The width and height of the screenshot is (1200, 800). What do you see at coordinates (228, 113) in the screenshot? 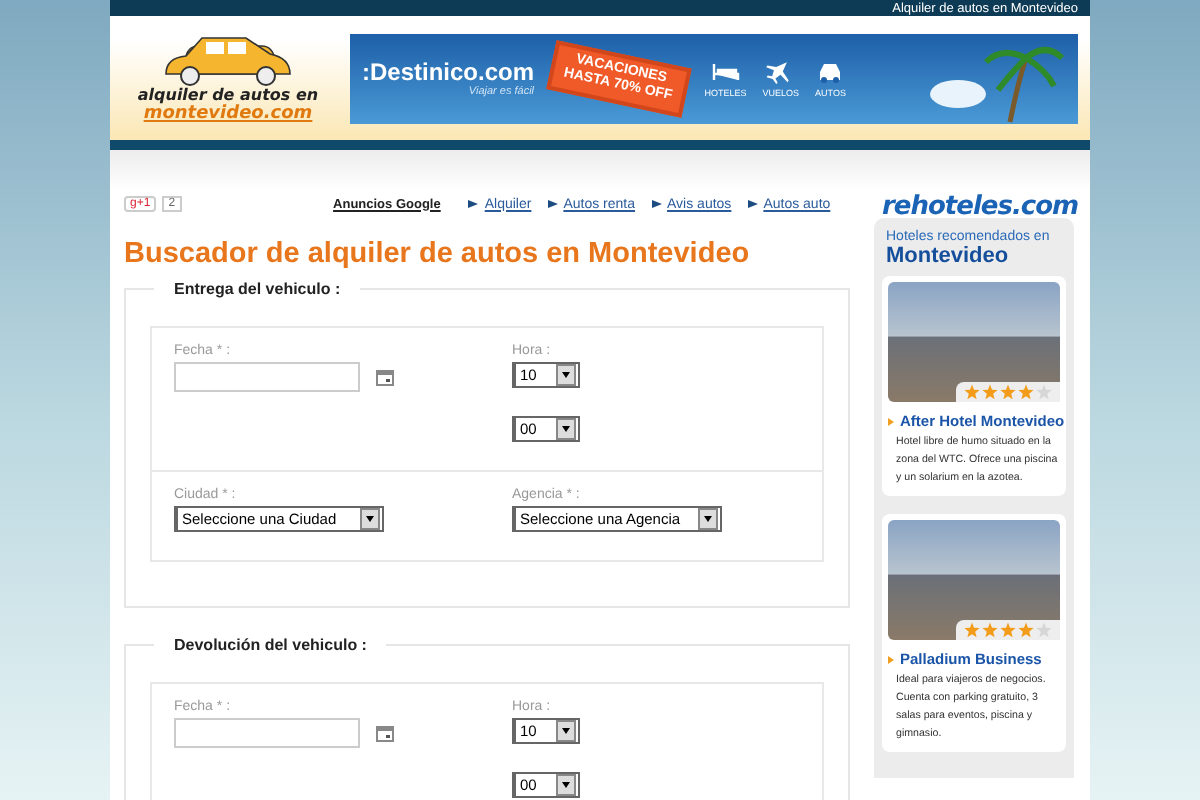
I see `logo-text: montevideo.com` at bounding box center [228, 113].